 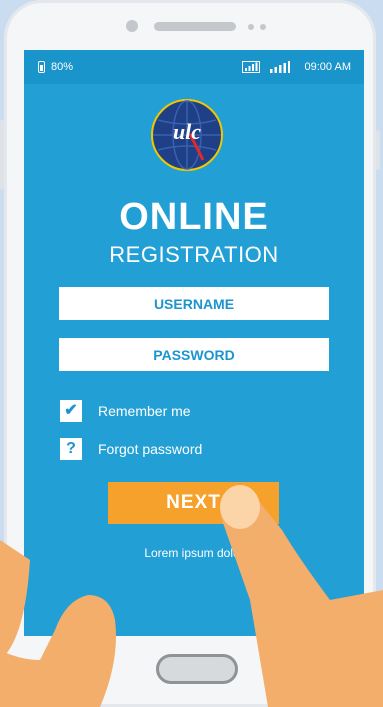 What do you see at coordinates (378, 150) in the screenshot?
I see `power-button` at bounding box center [378, 150].